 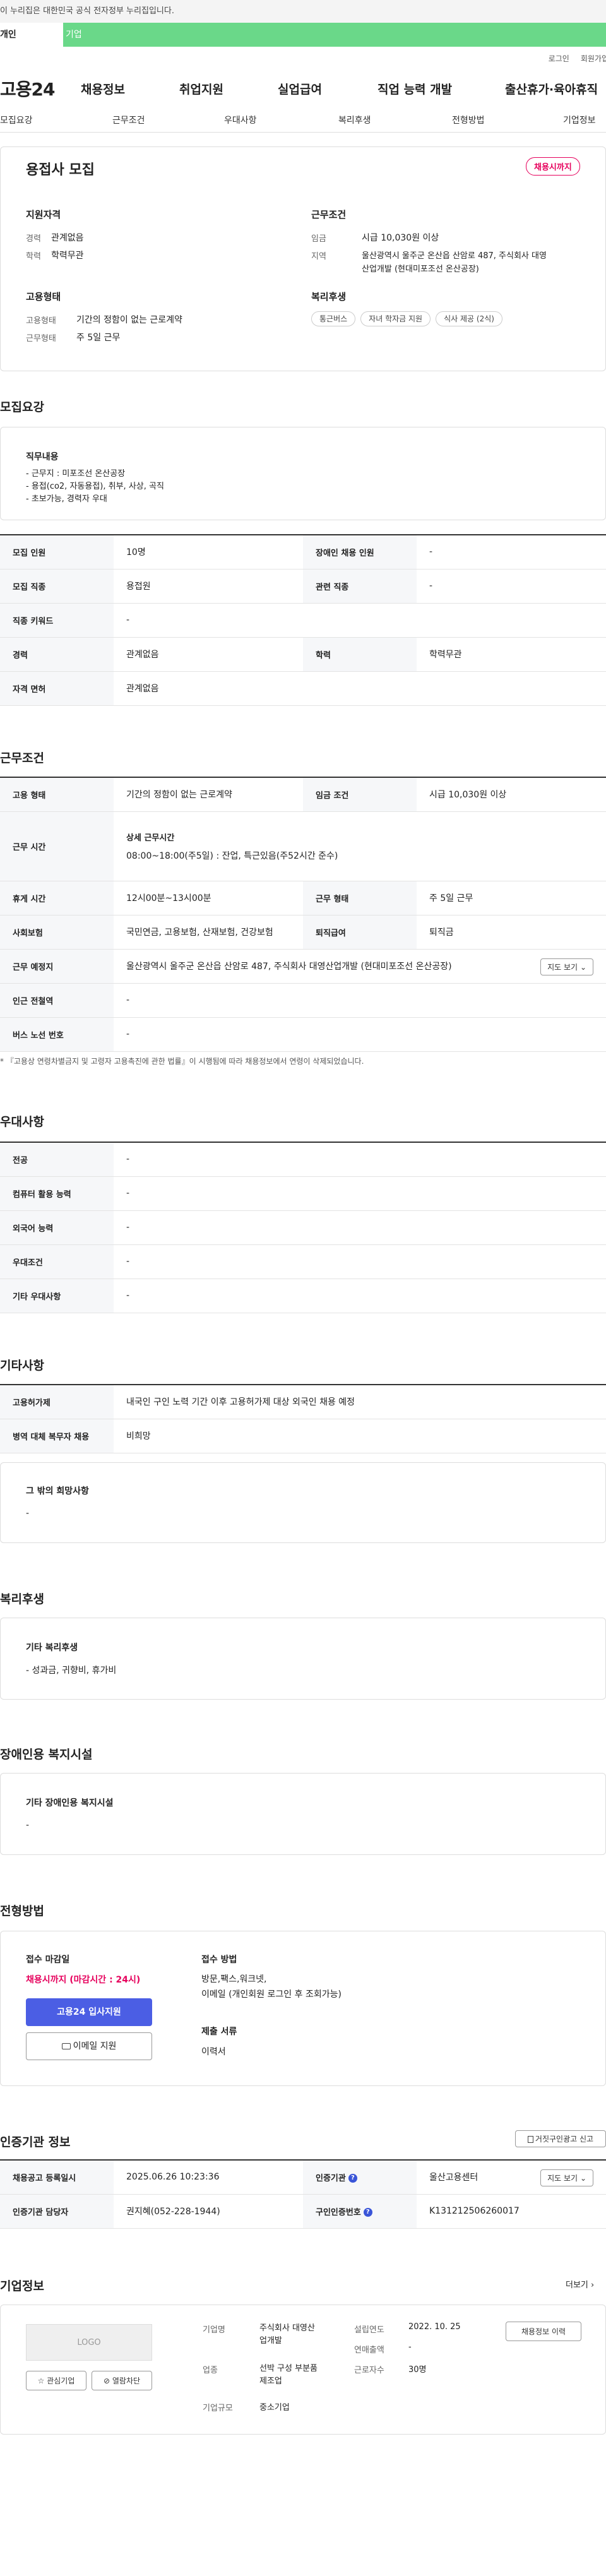 I want to click on gnb-item-unemployment: 실업급여, so click(x=300, y=88).